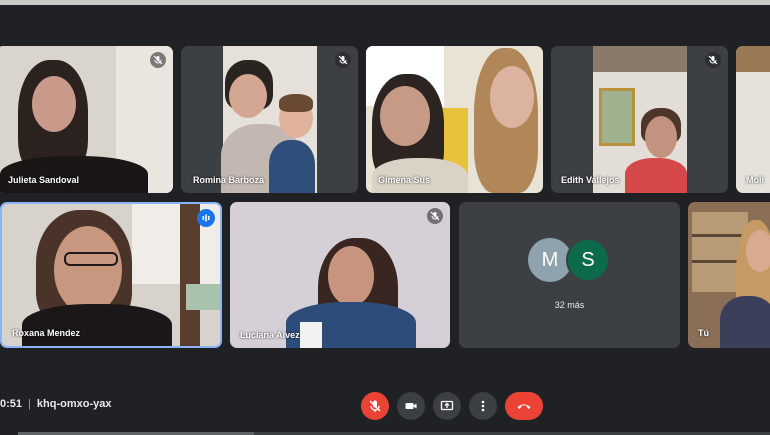 The image size is (770, 435). I want to click on meeting-code: khq-omxo-yax, so click(74, 404).